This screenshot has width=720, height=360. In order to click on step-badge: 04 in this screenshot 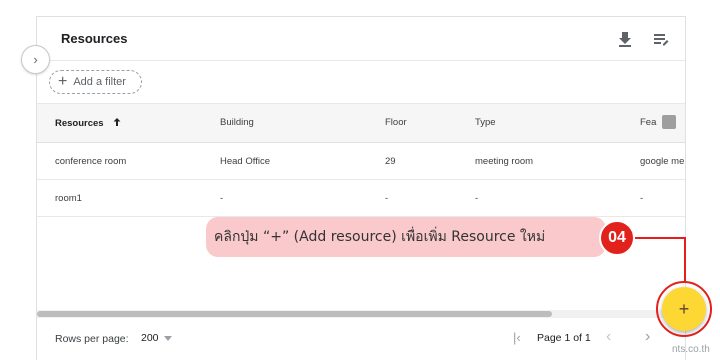, I will do `click(617, 238)`.